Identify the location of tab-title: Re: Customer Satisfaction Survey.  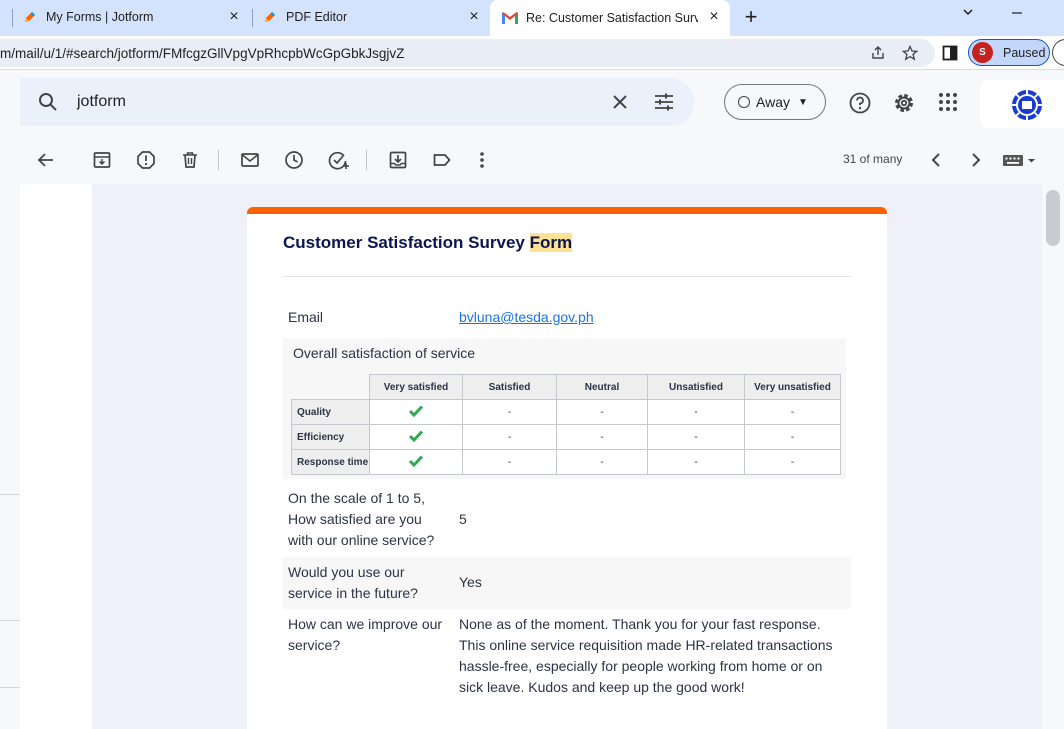
(612, 18).